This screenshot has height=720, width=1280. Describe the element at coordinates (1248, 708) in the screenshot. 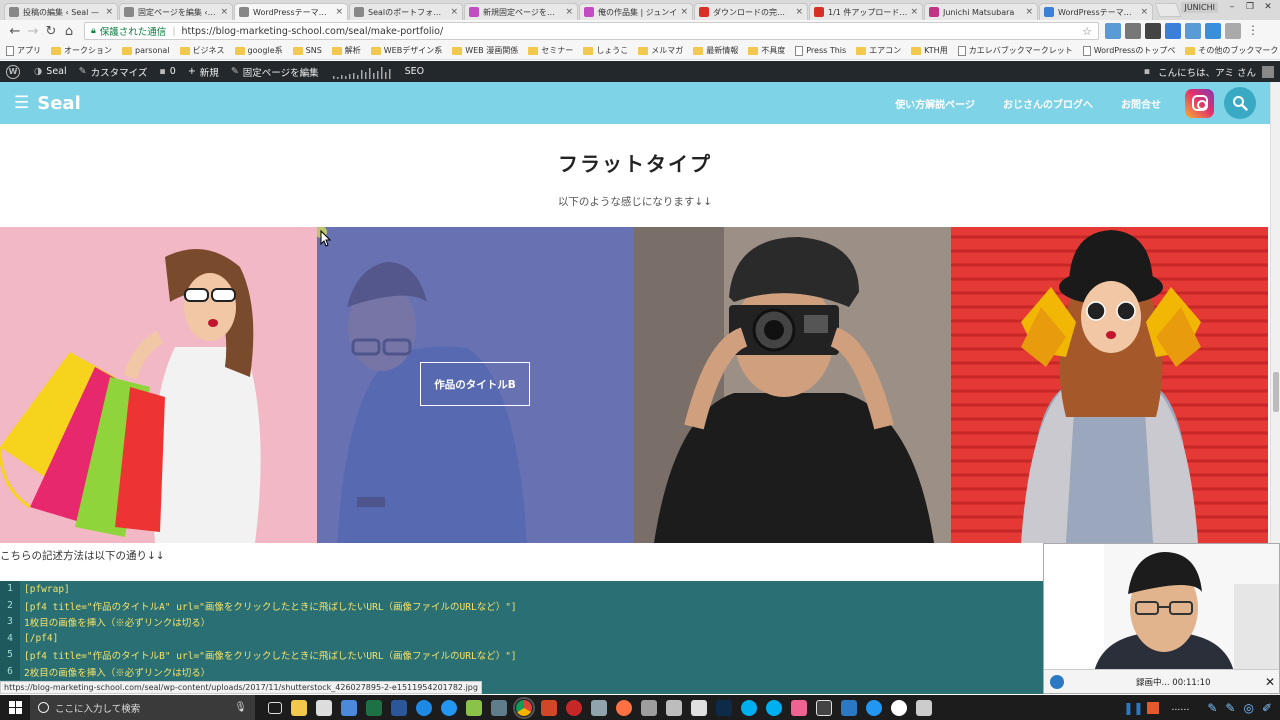

I see `zoom-icon: ◎` at that location.